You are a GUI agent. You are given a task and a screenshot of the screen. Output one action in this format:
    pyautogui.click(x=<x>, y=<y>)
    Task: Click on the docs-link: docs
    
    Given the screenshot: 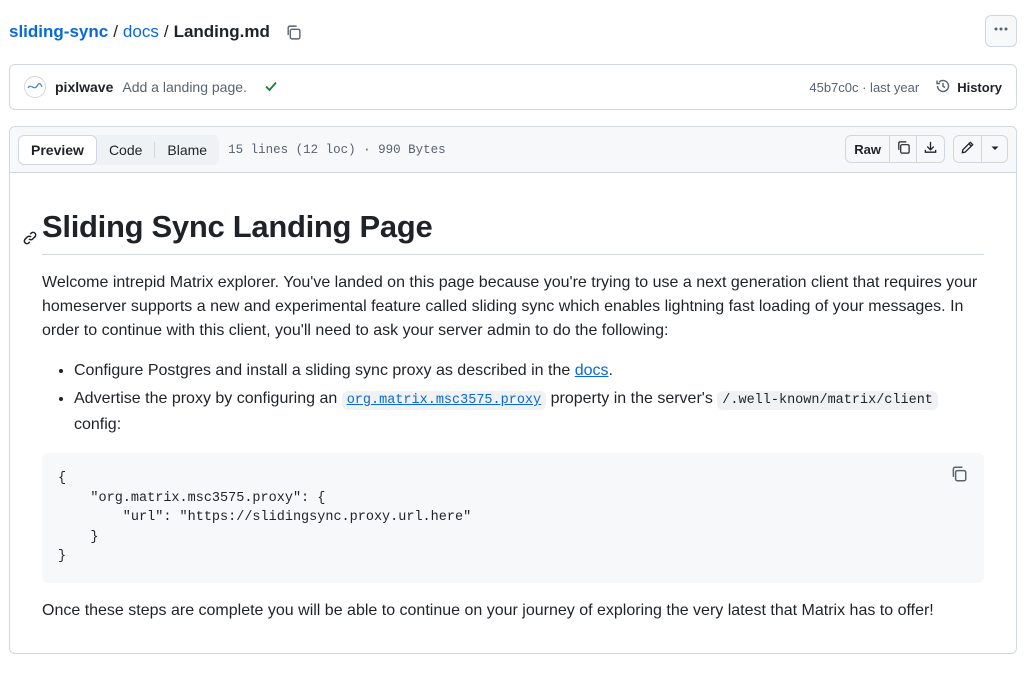 What is the action you would take?
    pyautogui.click(x=592, y=370)
    